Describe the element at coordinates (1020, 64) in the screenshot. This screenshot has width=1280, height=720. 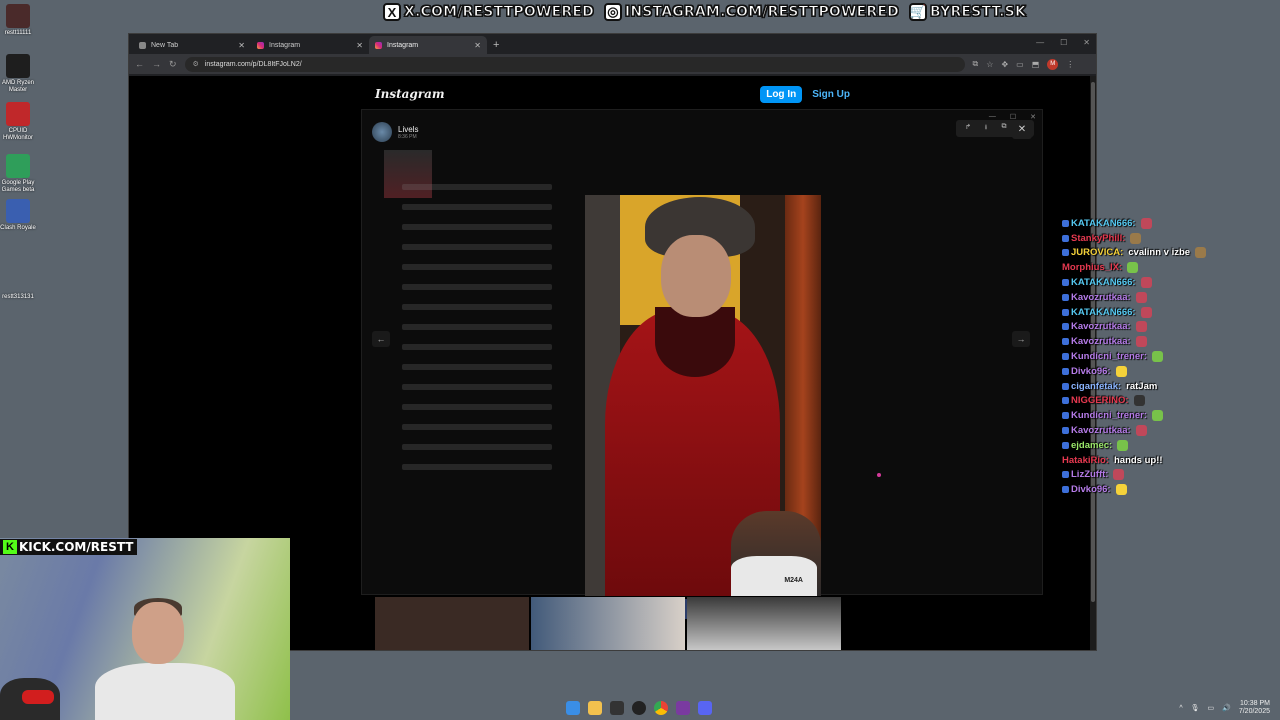
I see `sidepanel-icon: ▭` at that location.